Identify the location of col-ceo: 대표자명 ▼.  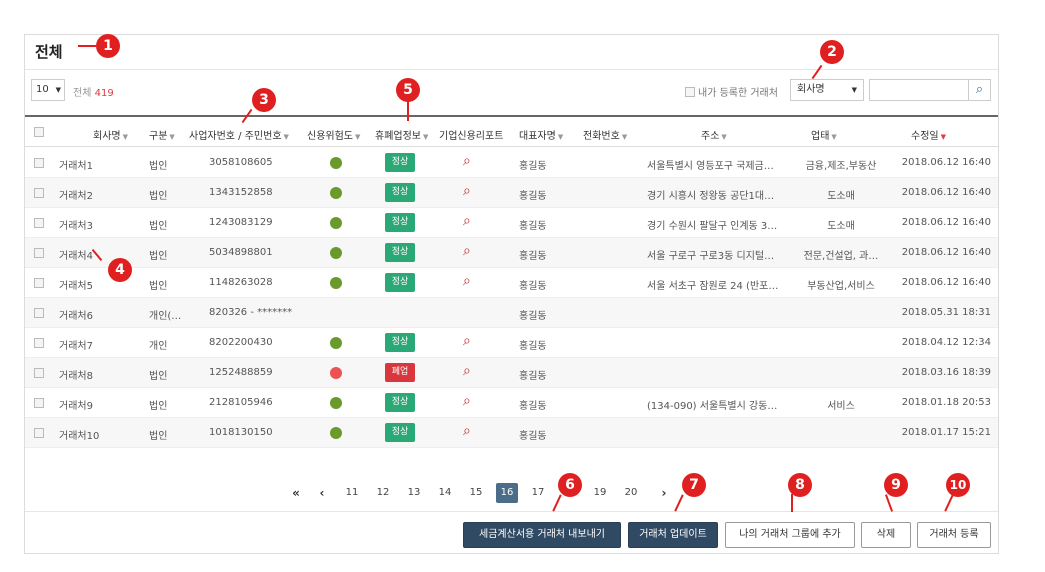
(541, 134).